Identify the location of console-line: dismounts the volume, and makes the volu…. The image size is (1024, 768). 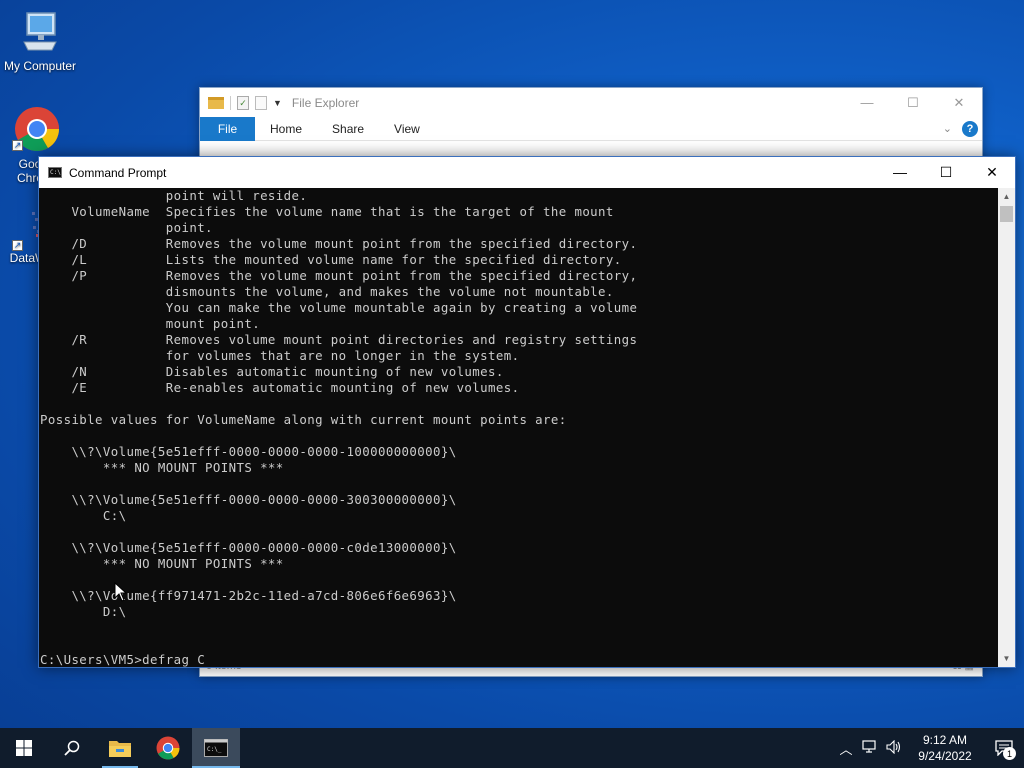
(327, 291).